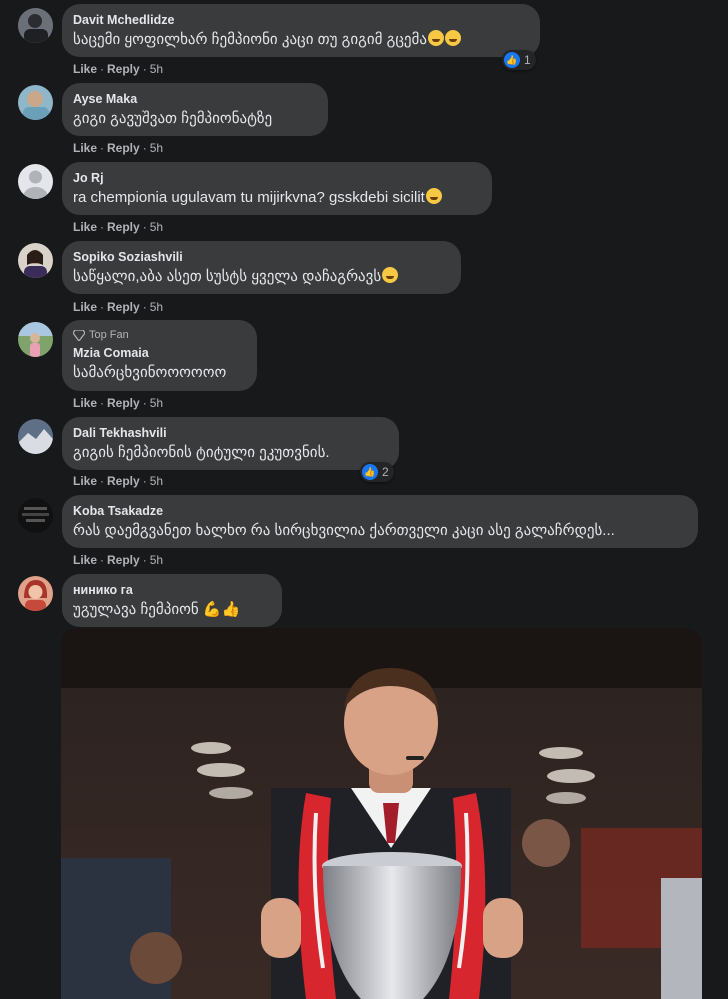 This screenshot has height=999, width=728. I want to click on commenter-name: Jo Rj, so click(276, 178).